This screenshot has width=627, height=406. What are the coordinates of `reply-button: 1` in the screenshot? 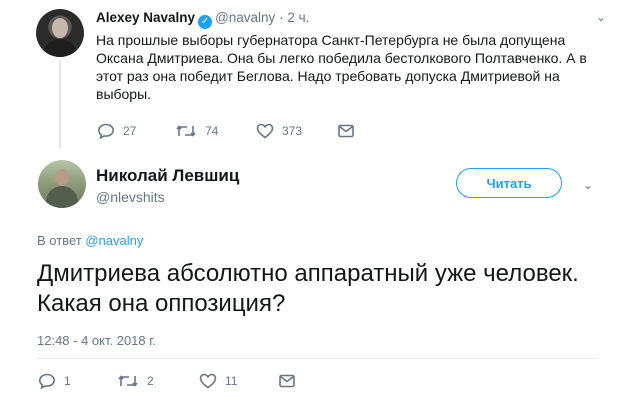 It's located at (54, 381).